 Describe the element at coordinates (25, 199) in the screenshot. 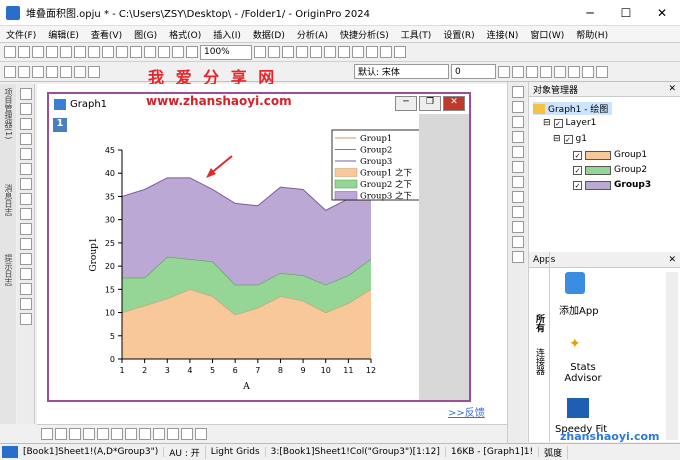

I see `text-tool-icon` at that location.